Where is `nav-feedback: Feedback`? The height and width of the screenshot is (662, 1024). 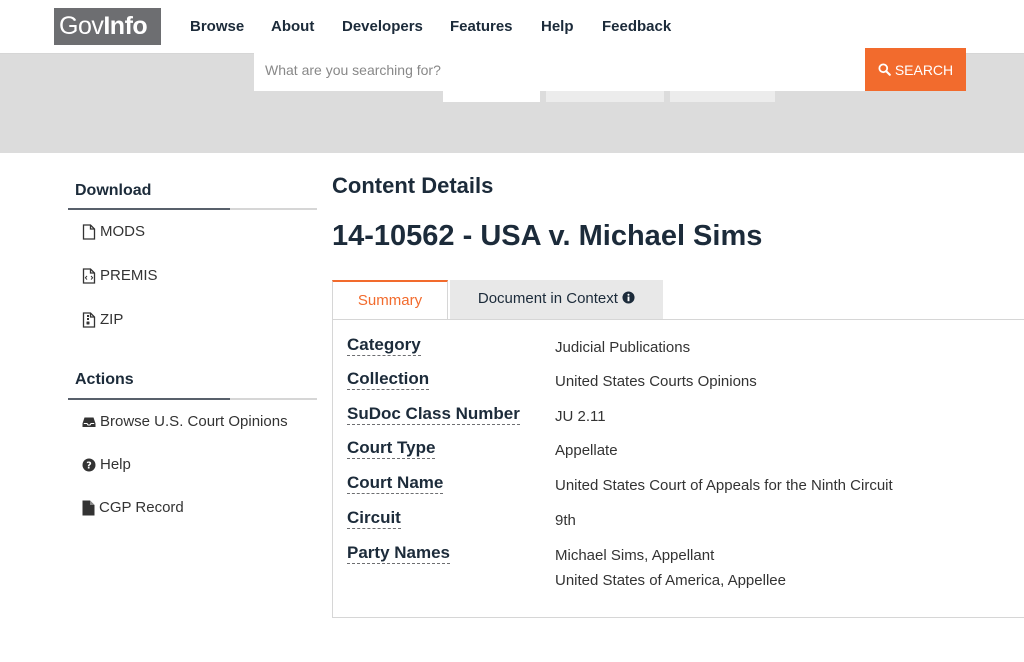
nav-feedback: Feedback is located at coordinates (636, 26).